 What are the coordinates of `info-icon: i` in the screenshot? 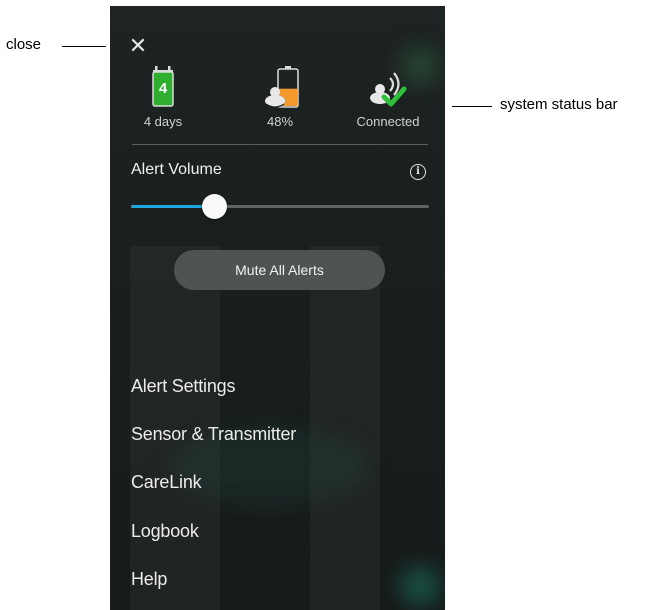 It's located at (418, 172).